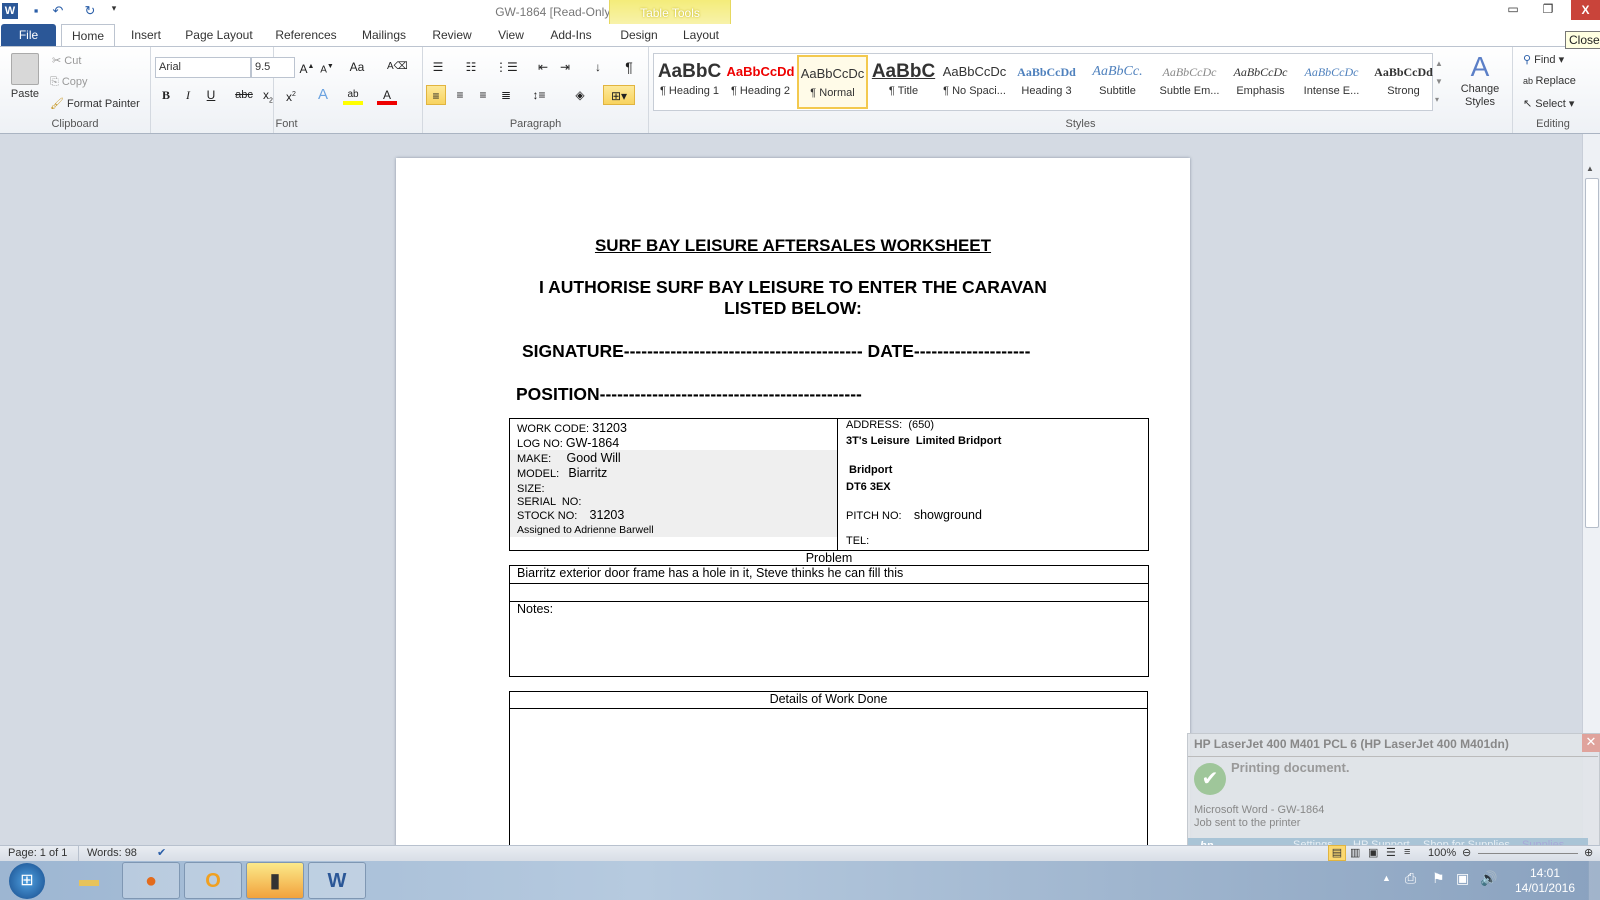  What do you see at coordinates (598, 67) in the screenshot?
I see `sort-icon: ↓` at bounding box center [598, 67].